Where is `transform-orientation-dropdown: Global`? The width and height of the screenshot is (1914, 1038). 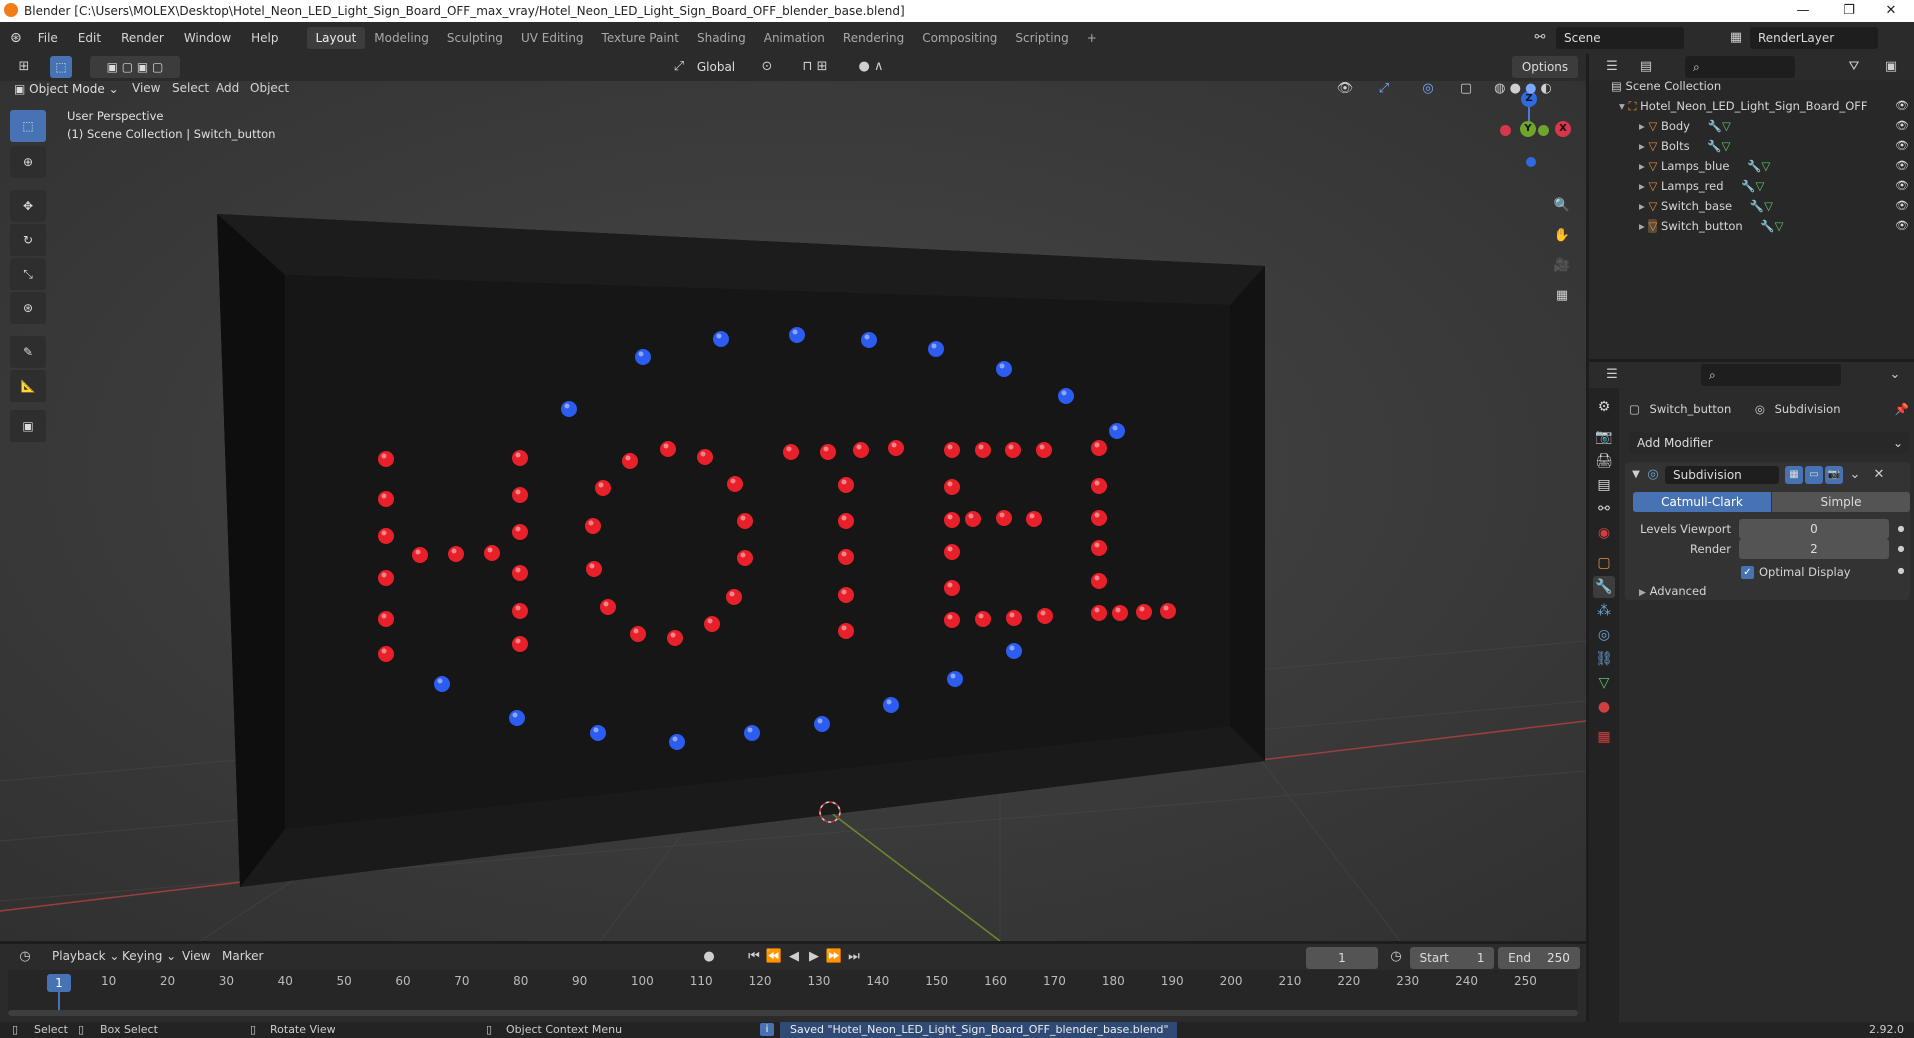
transform-orientation-dropdown: Global is located at coordinates (716, 67).